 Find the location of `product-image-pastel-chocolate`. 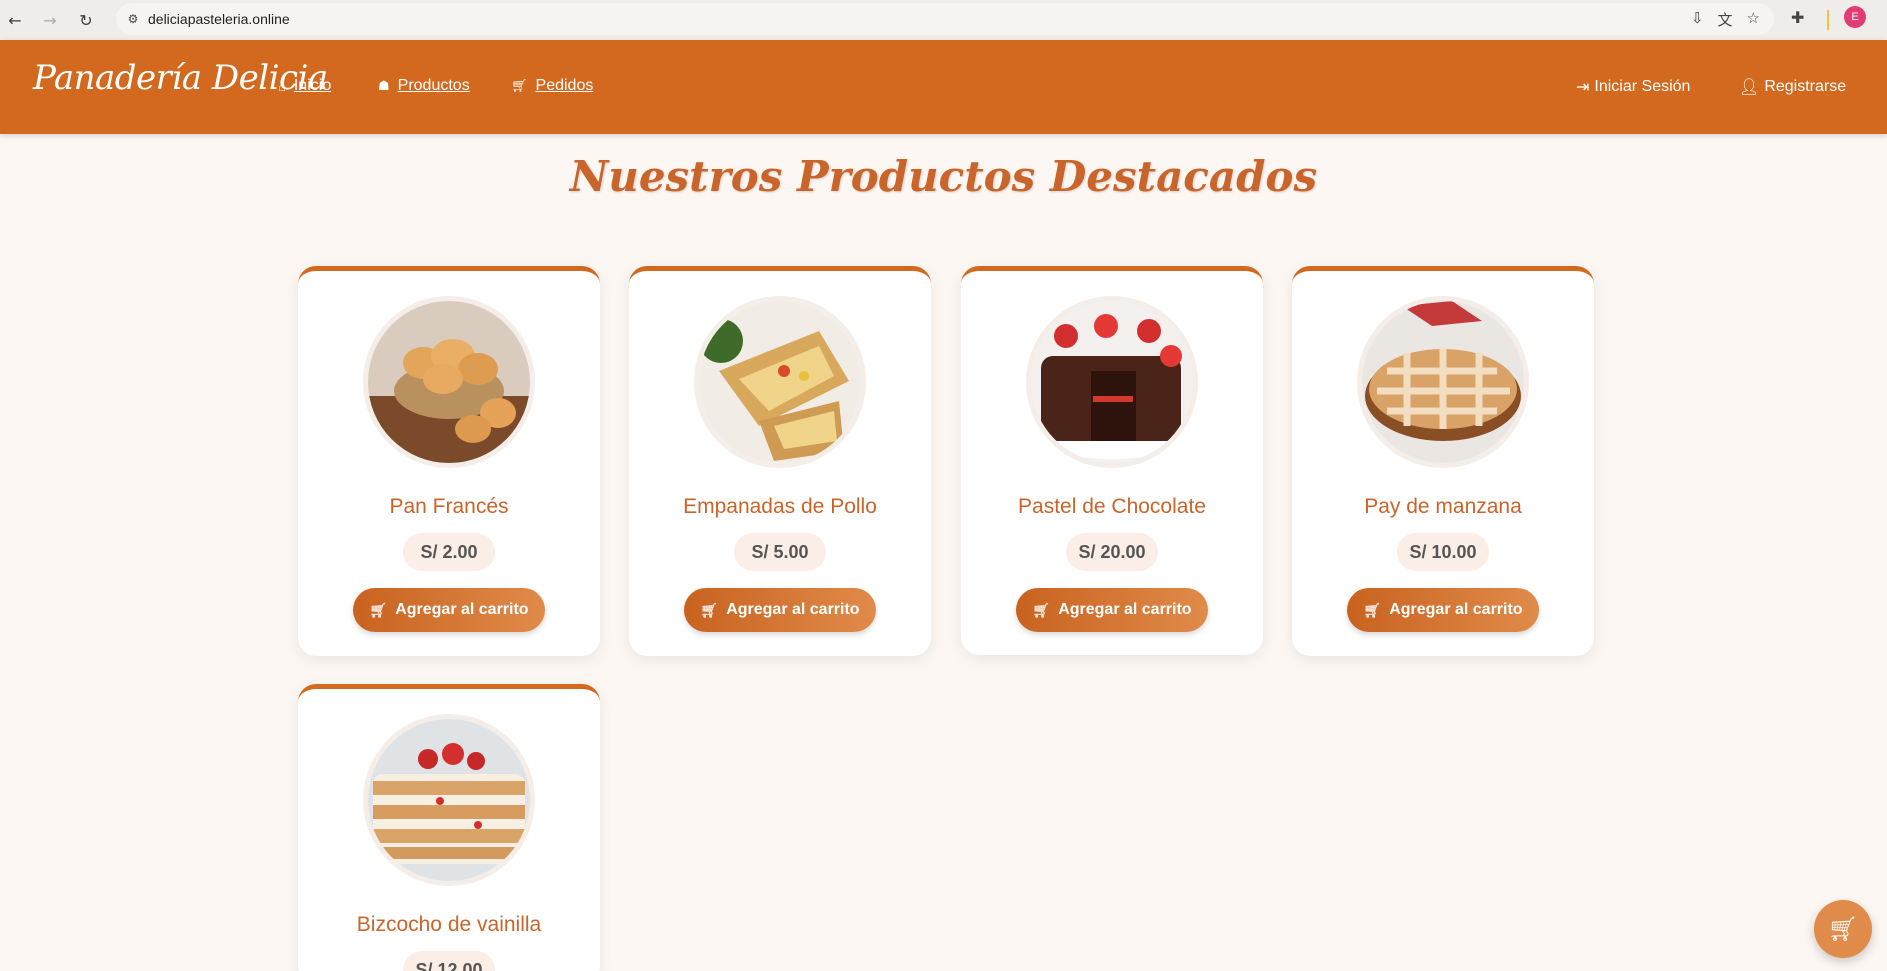

product-image-pastel-chocolate is located at coordinates (1112, 382).